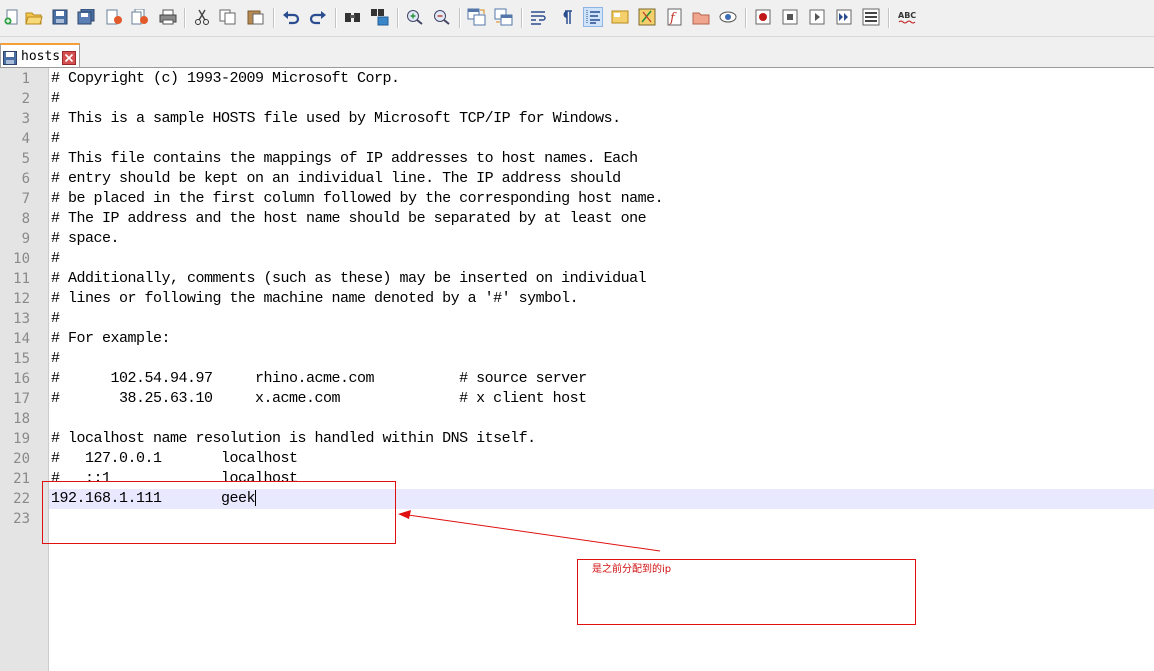  Describe the element at coordinates (25, 199) in the screenshot. I see `line-number: 7` at that location.